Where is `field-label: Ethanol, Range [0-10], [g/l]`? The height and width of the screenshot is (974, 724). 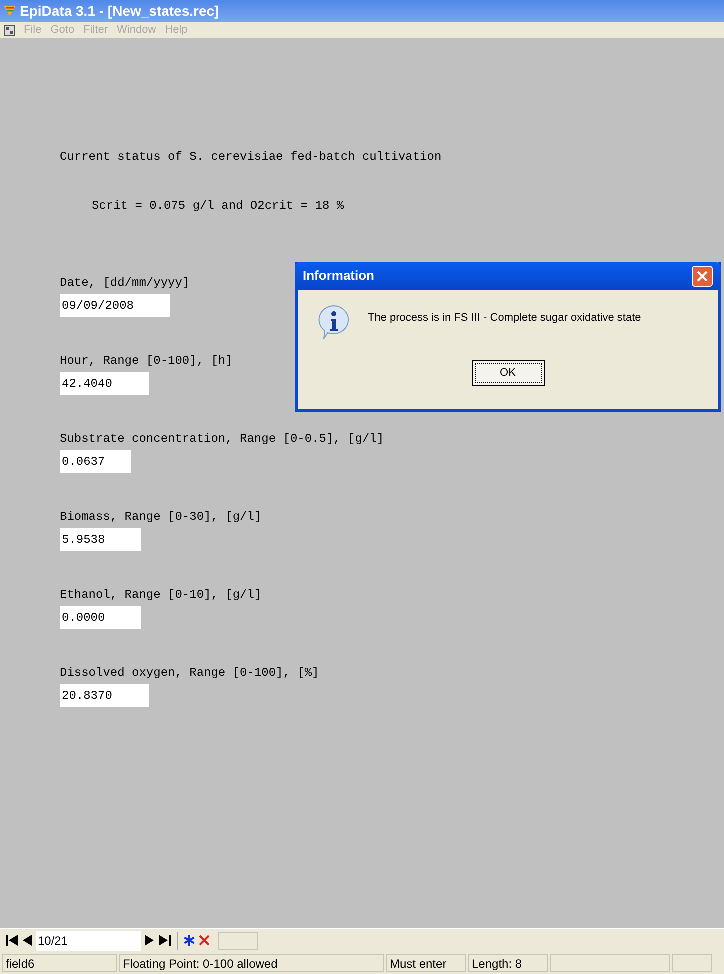 field-label: Ethanol, Range [0-10], [g/l] is located at coordinates (161, 594).